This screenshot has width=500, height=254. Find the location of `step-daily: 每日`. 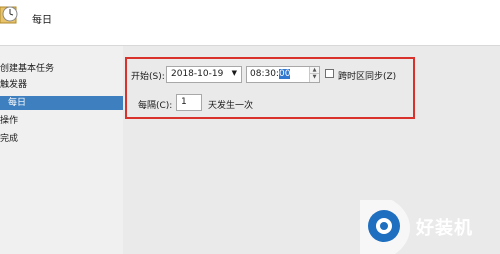

step-daily: 每日 is located at coordinates (61, 103).